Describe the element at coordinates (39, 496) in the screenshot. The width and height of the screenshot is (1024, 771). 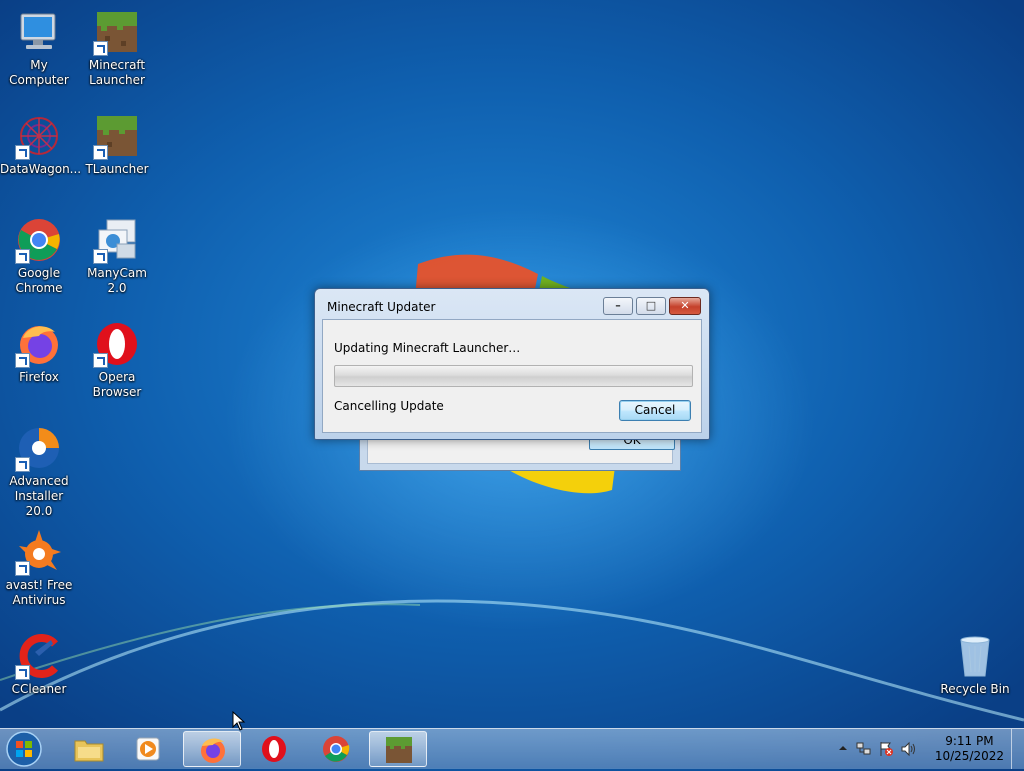
I see `desktop-icon-label: Advanced Installer 20.0` at that location.